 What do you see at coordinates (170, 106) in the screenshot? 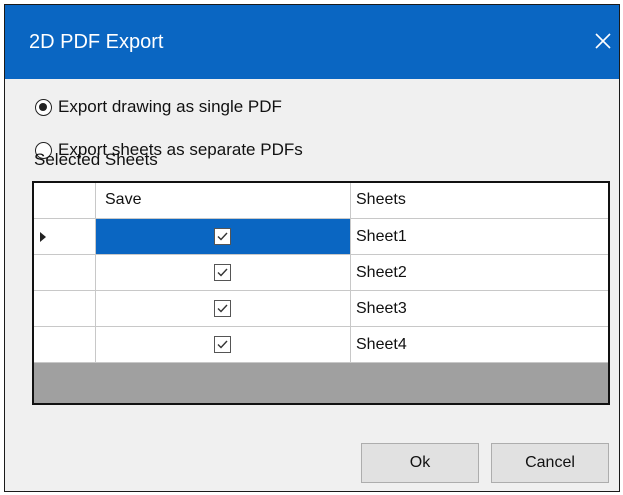
I see `radio-label: Export drawing as single PDF` at bounding box center [170, 106].